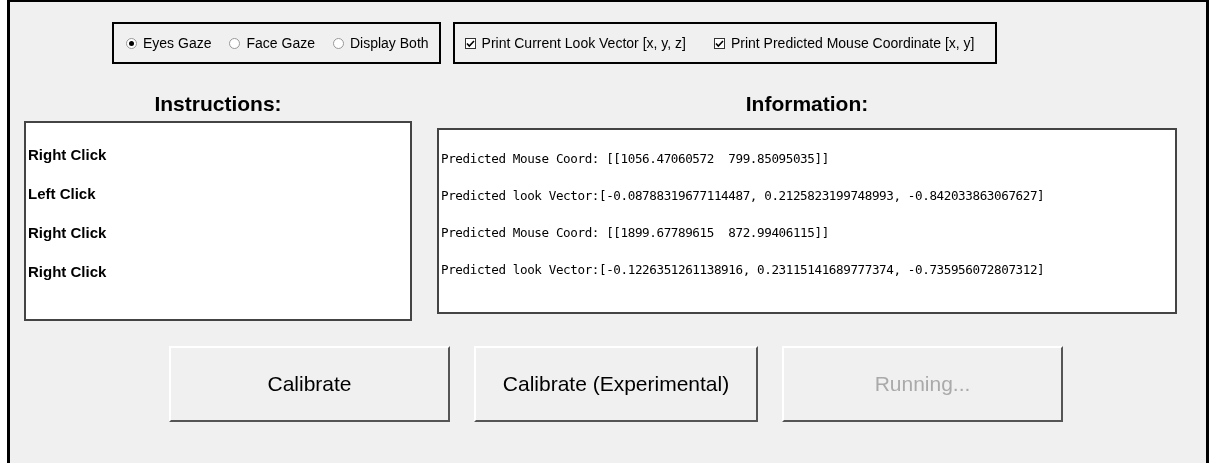 The width and height of the screenshot is (1212, 465). What do you see at coordinates (177, 43) in the screenshot?
I see `radio-label: Eyes Gaze` at bounding box center [177, 43].